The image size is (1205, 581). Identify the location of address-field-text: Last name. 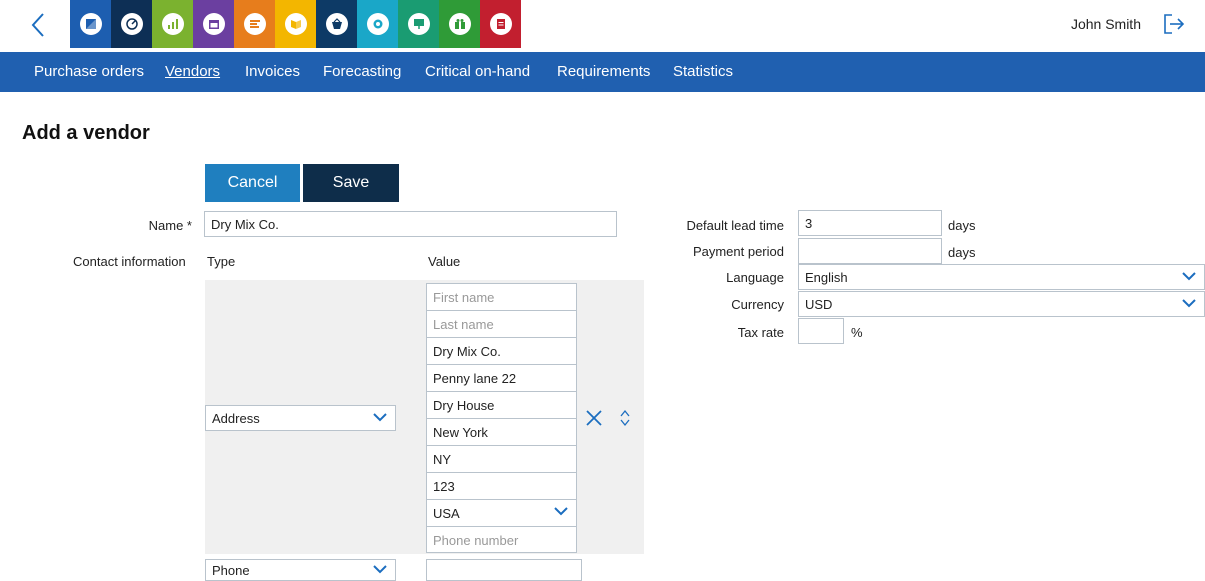
(463, 324).